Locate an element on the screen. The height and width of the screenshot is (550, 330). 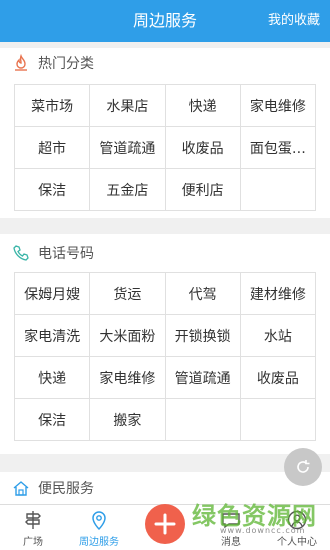
flame-icon is located at coordinates (21, 62).